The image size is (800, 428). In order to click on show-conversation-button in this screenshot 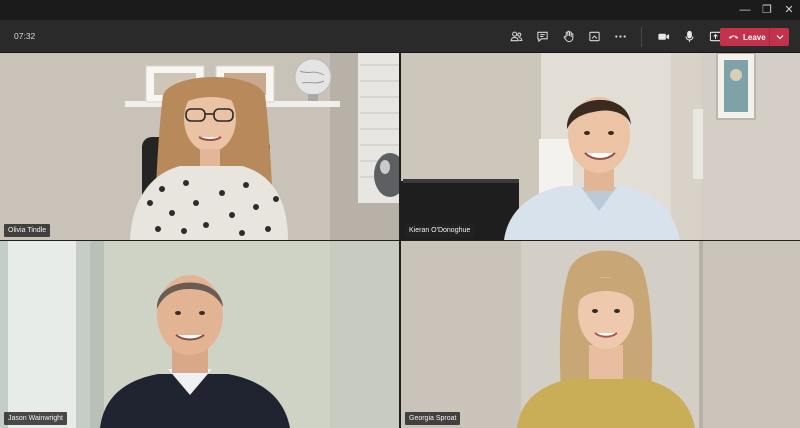, I will do `click(542, 37)`.